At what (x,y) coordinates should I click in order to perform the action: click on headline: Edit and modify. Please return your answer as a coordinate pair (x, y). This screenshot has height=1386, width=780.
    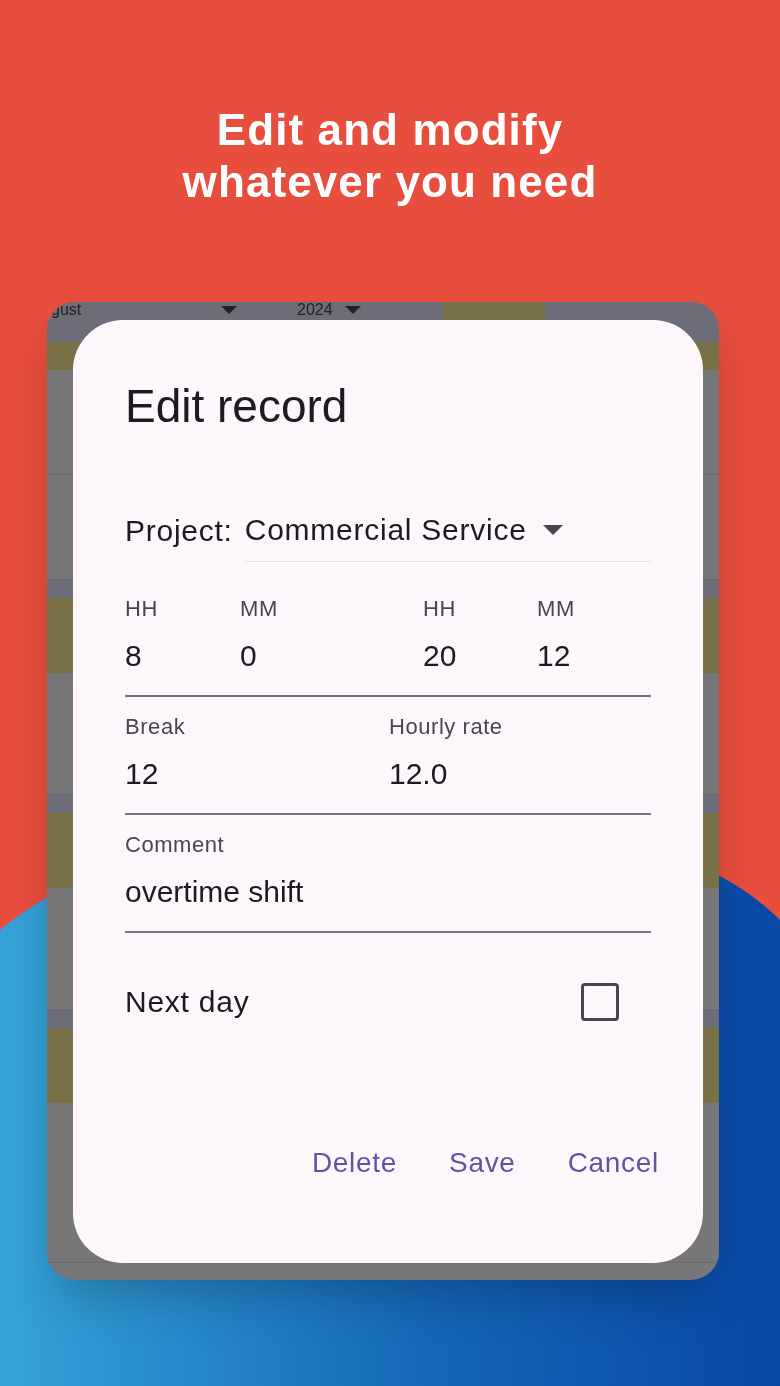
    Looking at the image, I should click on (390, 130).